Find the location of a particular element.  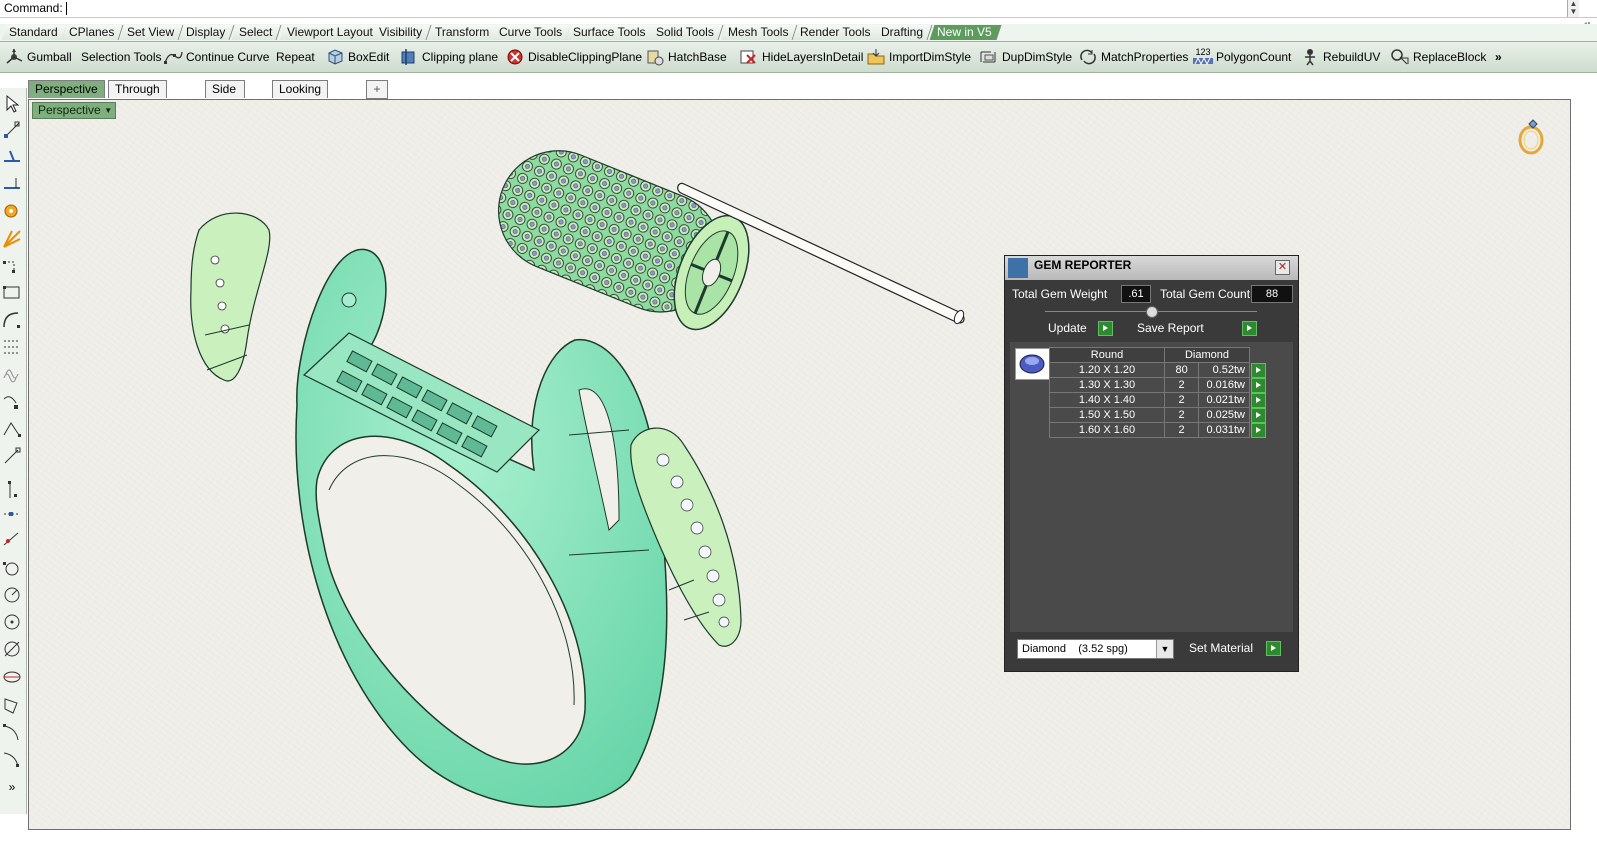

control-points-icon is located at coordinates (12, 347).